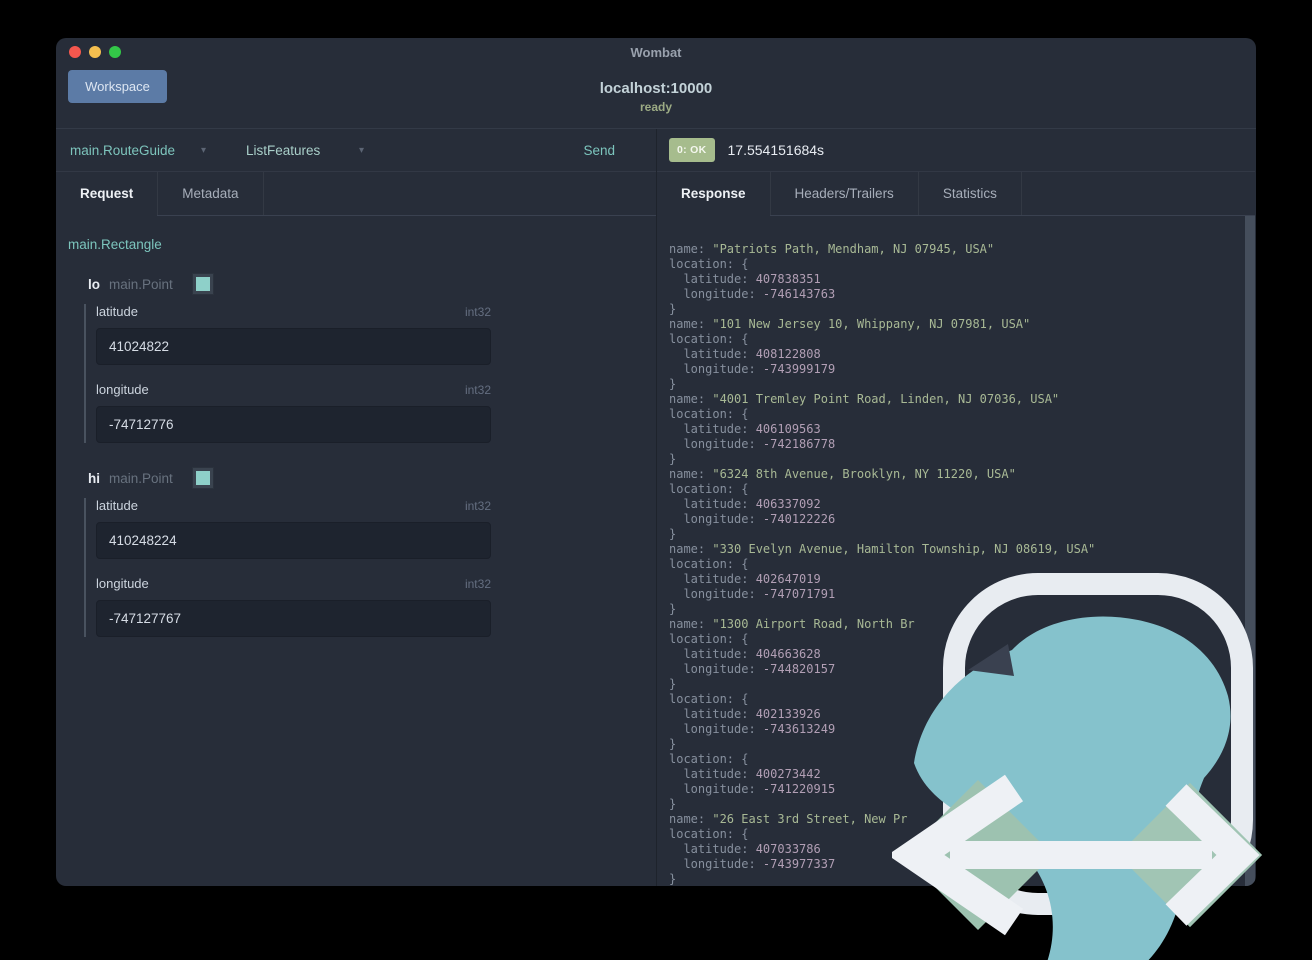  Describe the element at coordinates (94, 478) in the screenshot. I see `field-name-label: hi` at that location.